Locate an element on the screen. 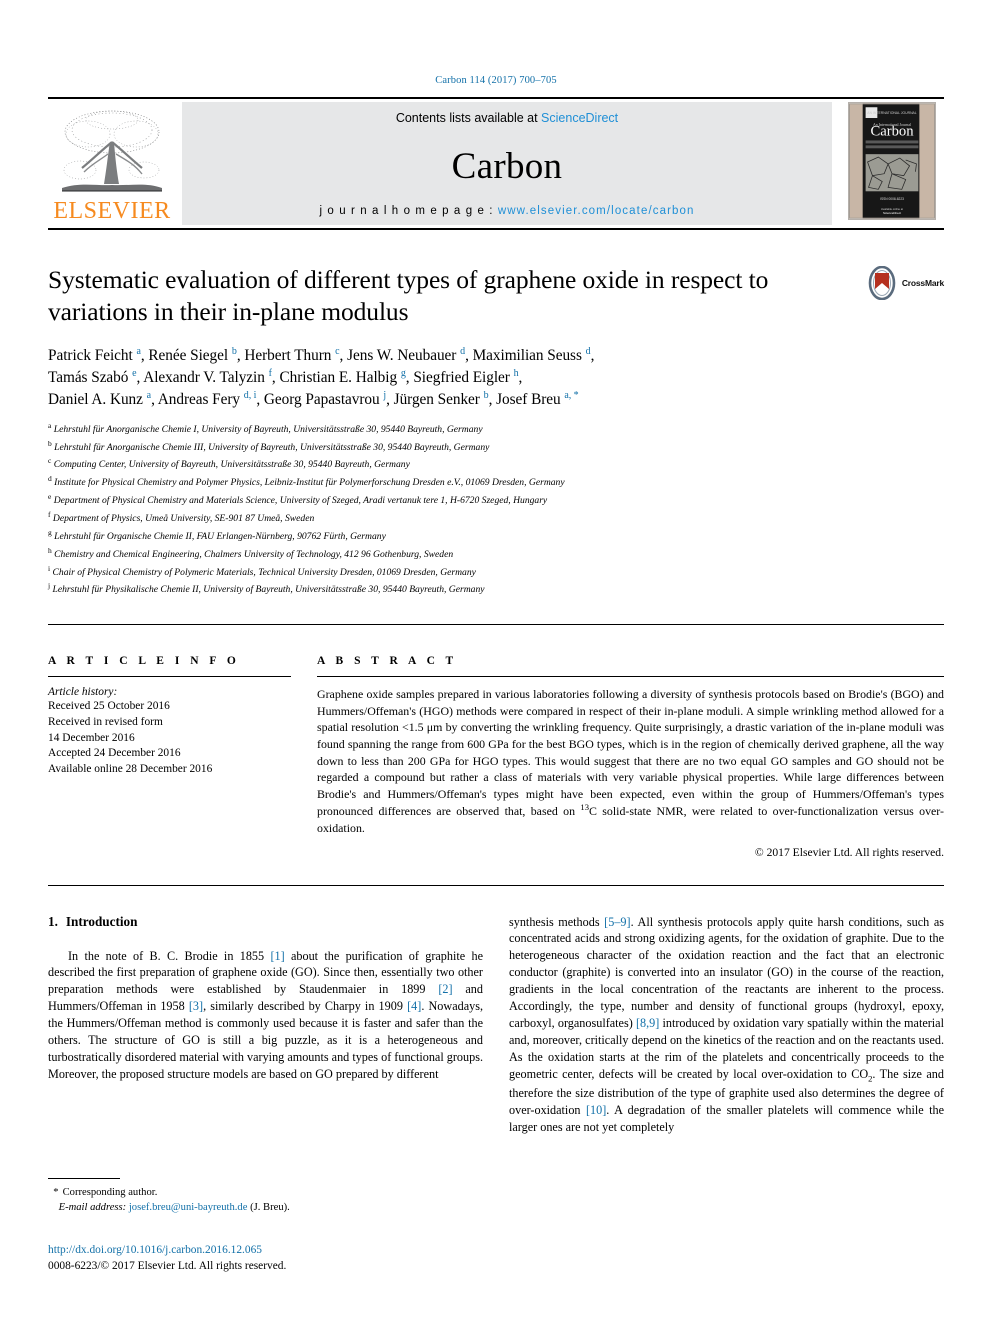 This screenshot has height=1323, width=992. history-item: Received in revised form is located at coordinates (105, 721).